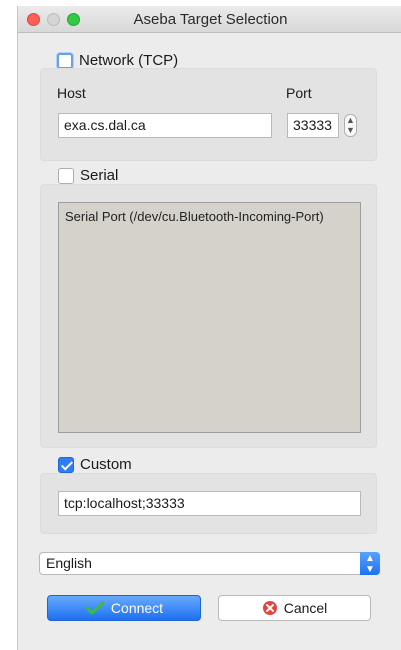 This screenshot has width=401, height=650. I want to click on custom-checkbox-row: Custom, so click(95, 464).